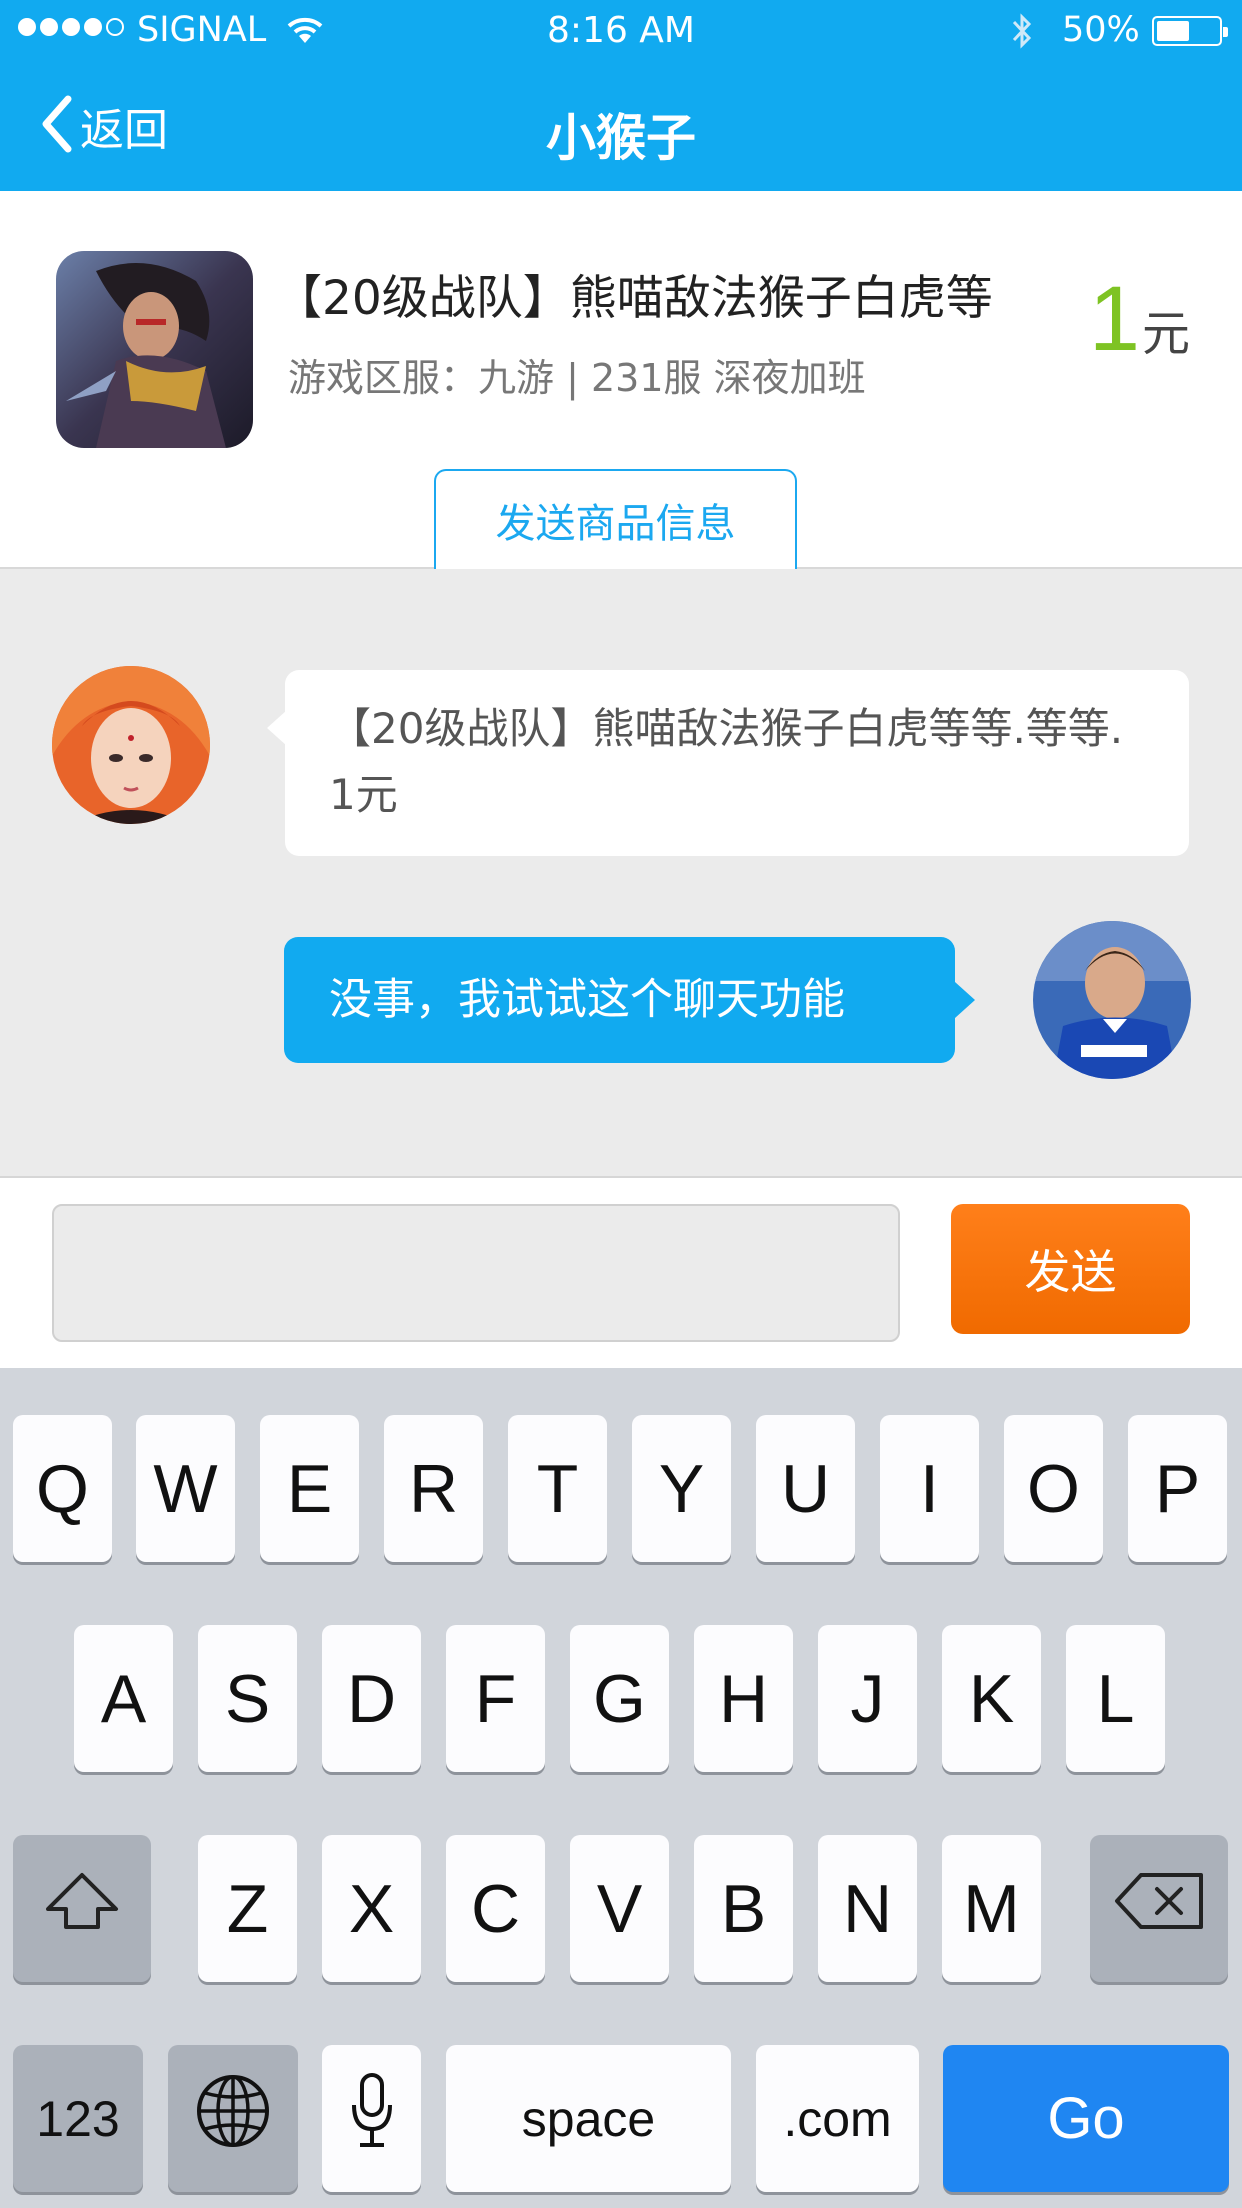 The width and height of the screenshot is (1242, 2208). I want to click on key-o: O, so click(1053, 1488).